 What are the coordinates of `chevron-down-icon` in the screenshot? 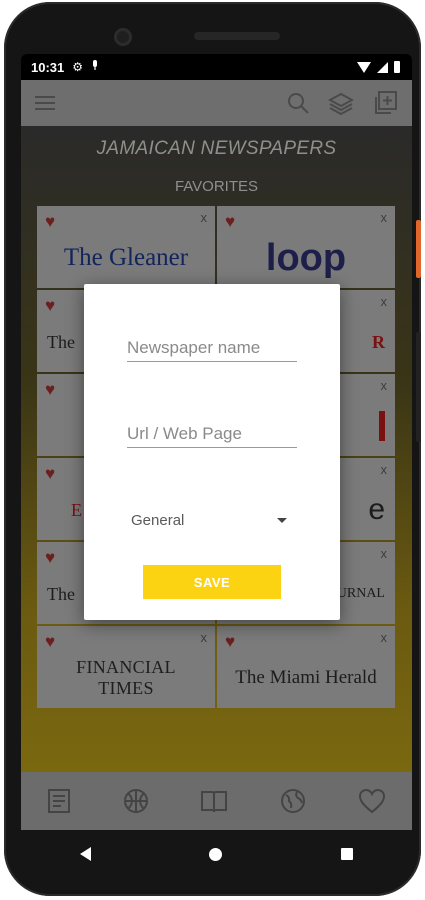 It's located at (282, 520).